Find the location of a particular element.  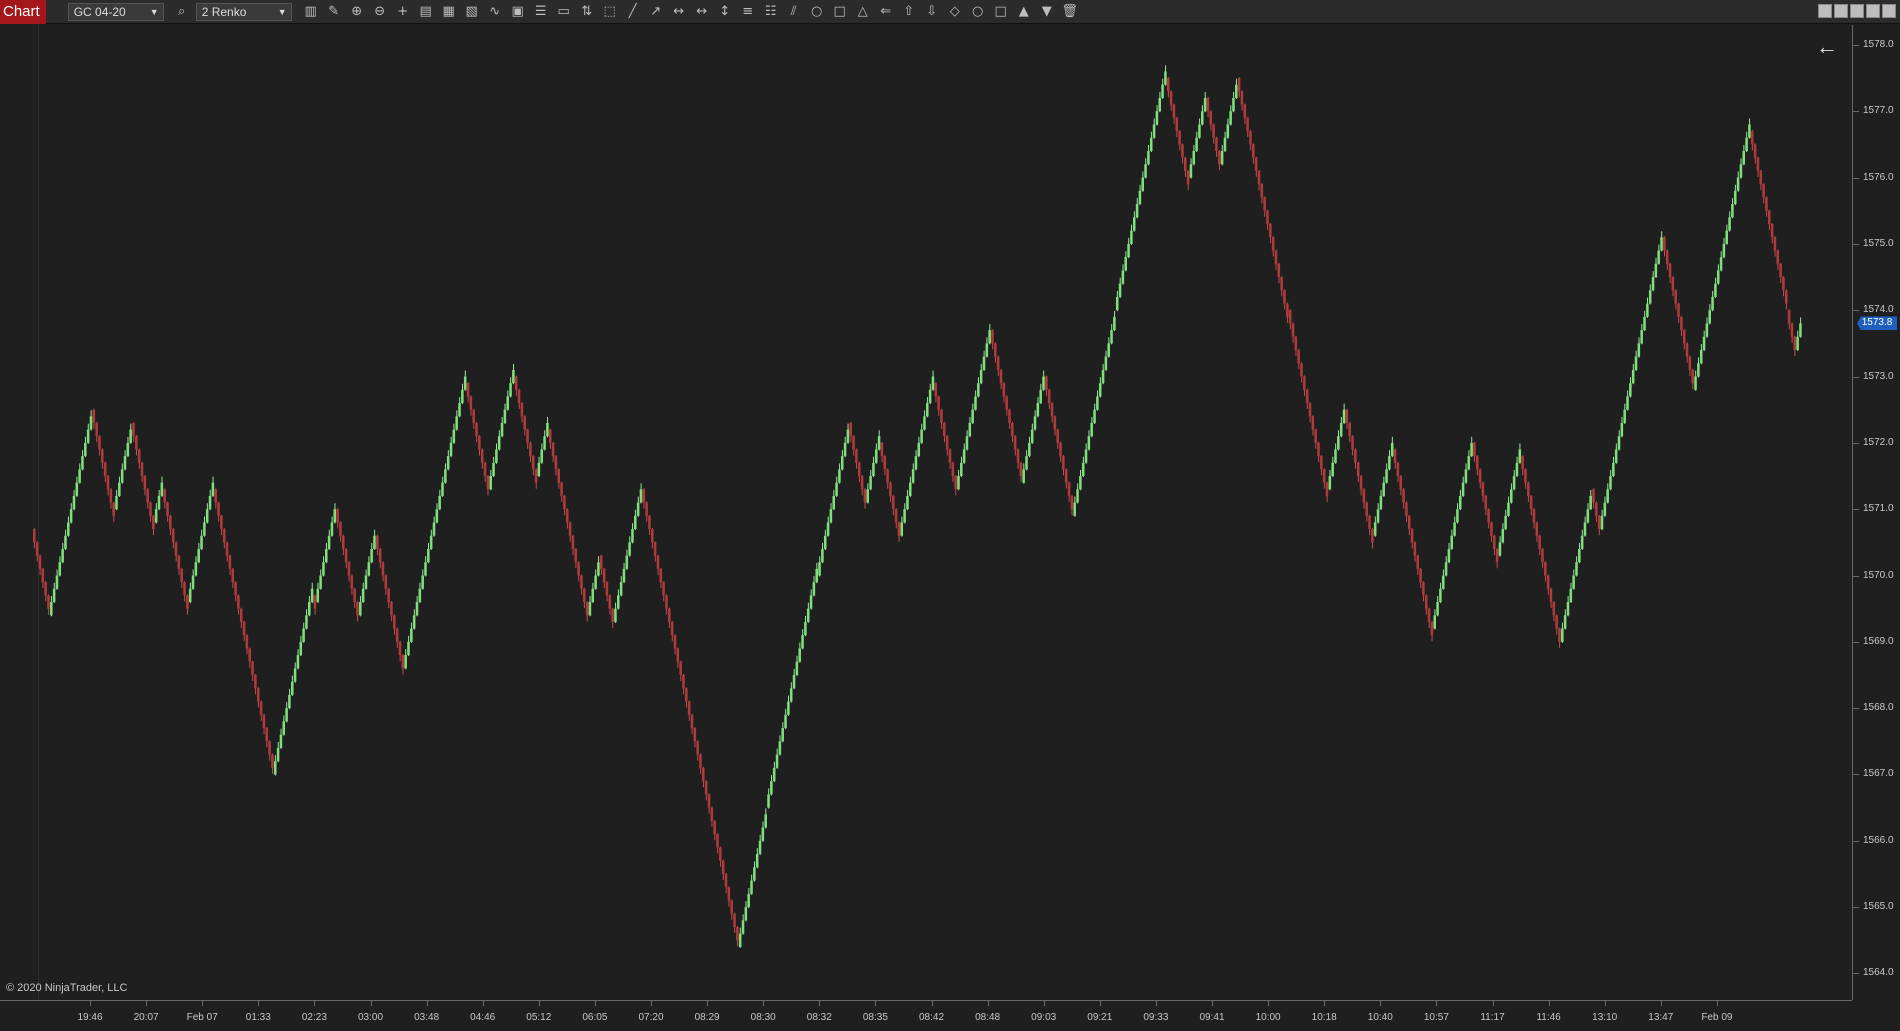

extended-line-icon: ↔ is located at coordinates (679, 12).